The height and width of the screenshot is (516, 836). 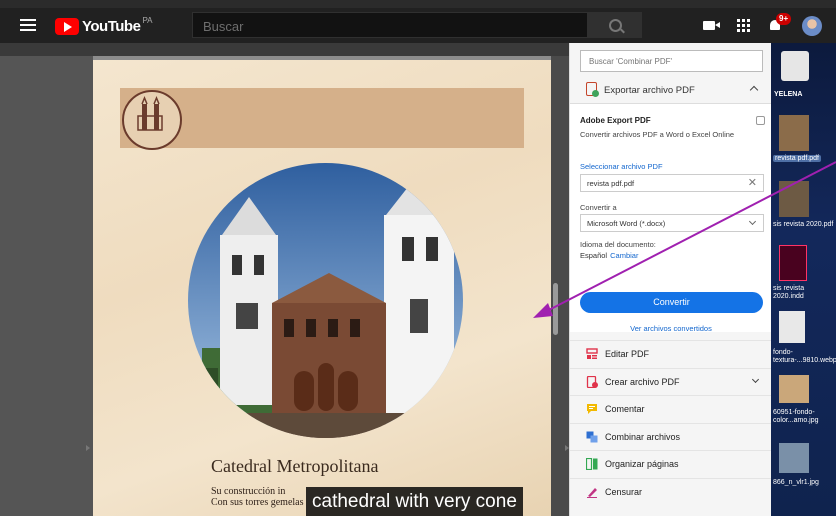 What do you see at coordinates (671, 491) in the screenshot?
I see `tool-redact: Censurar` at bounding box center [671, 491].